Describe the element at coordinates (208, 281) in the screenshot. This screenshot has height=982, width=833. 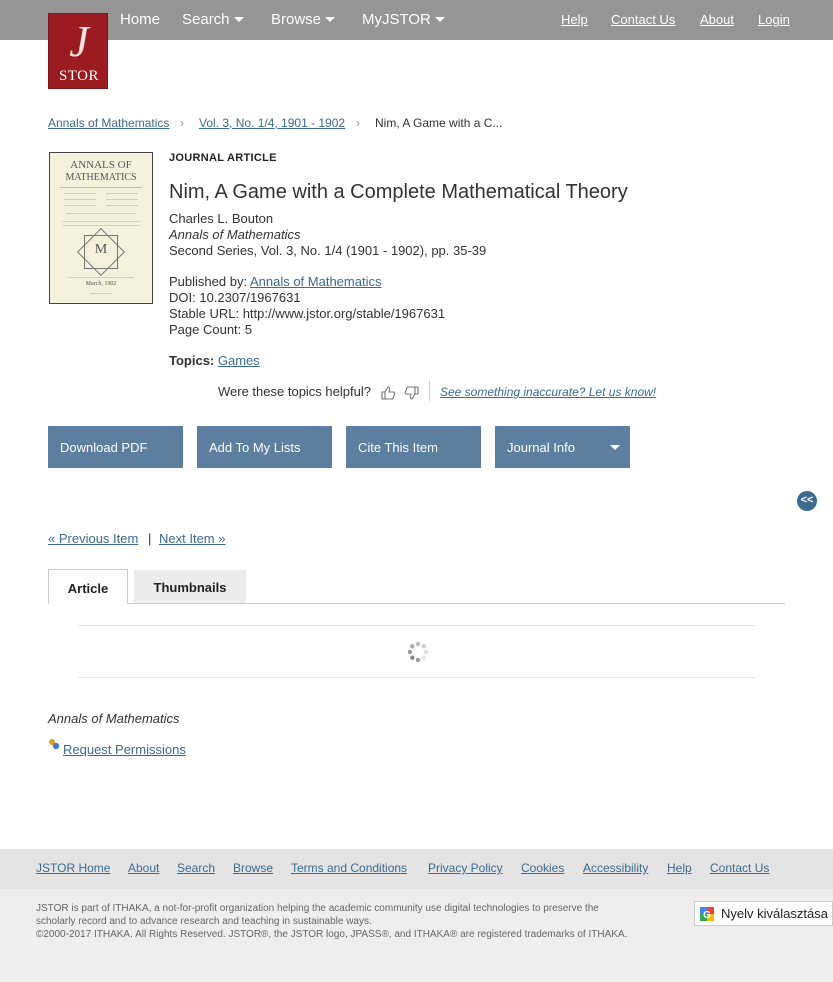
I see `published-by-label: Published by:` at that location.